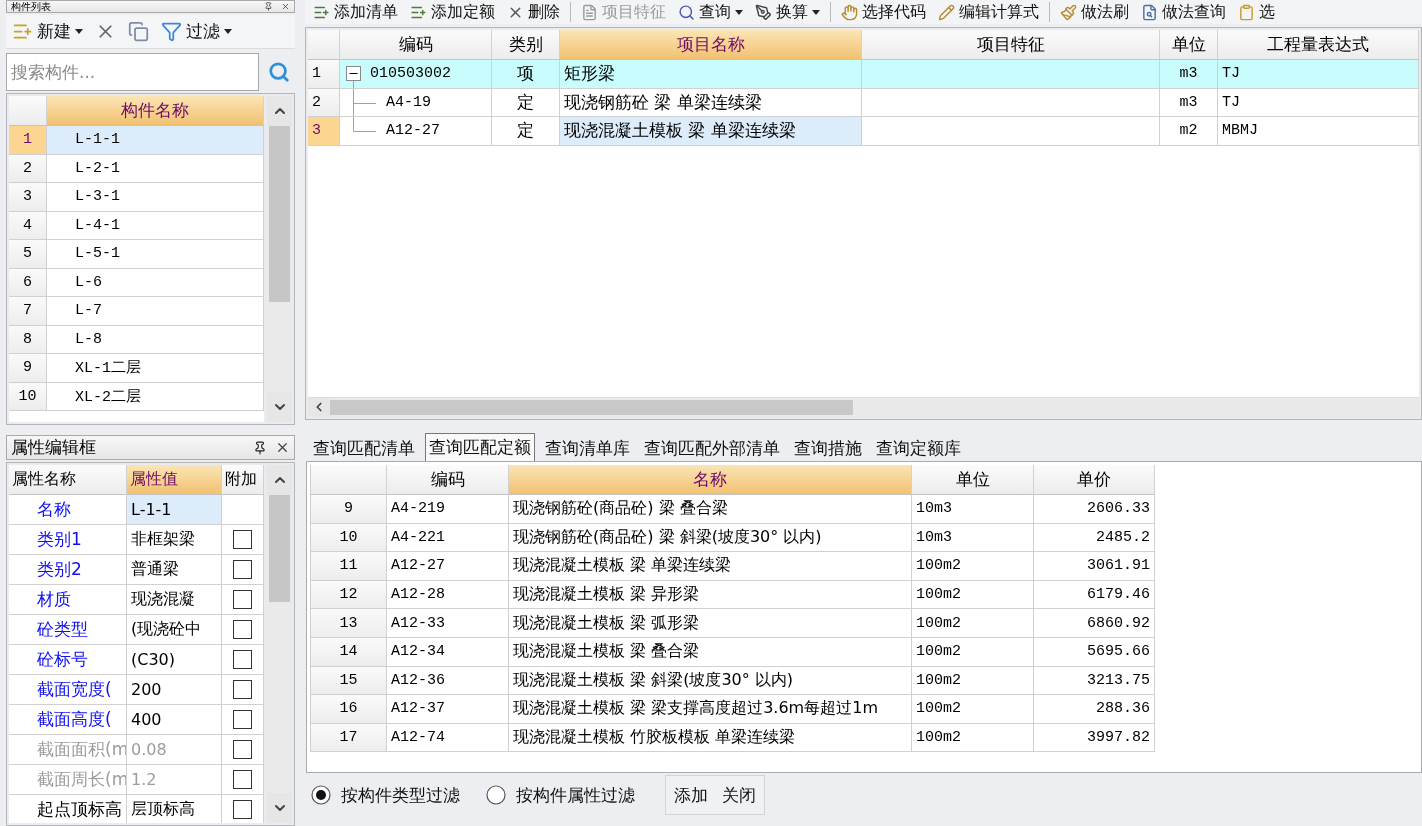  What do you see at coordinates (712, 448) in the screenshot?
I see `tab: 查询匹配外部清单` at bounding box center [712, 448].